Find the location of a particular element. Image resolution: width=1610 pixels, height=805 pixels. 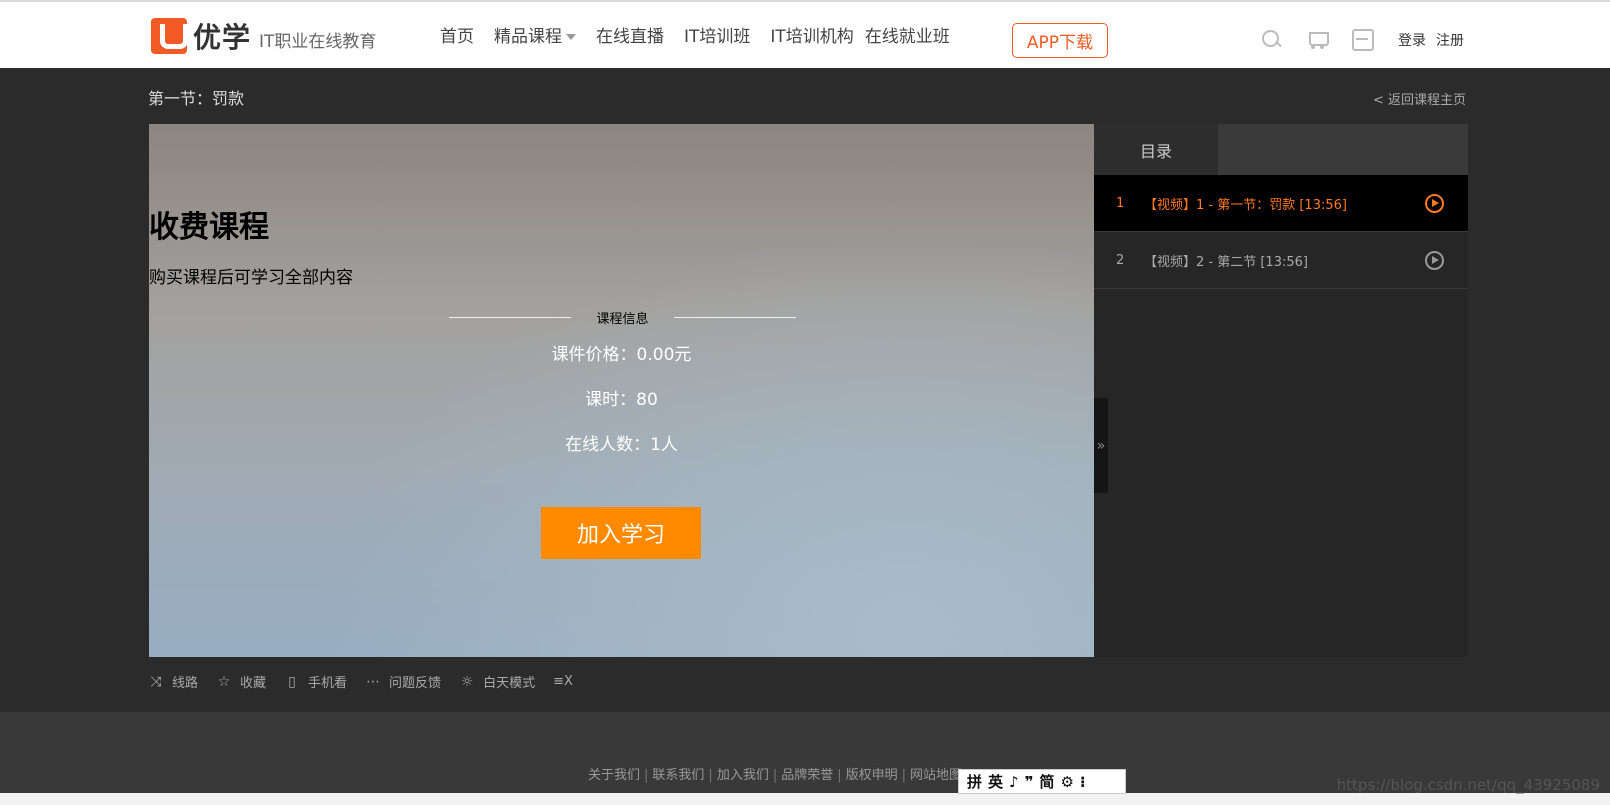

mobile-label: 手机看 is located at coordinates (328, 683).